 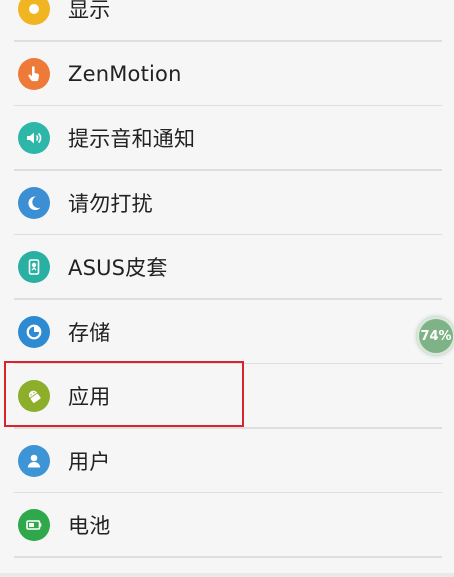 I want to click on settings-item-asus-cover: ASUS皮套, so click(x=227, y=267).